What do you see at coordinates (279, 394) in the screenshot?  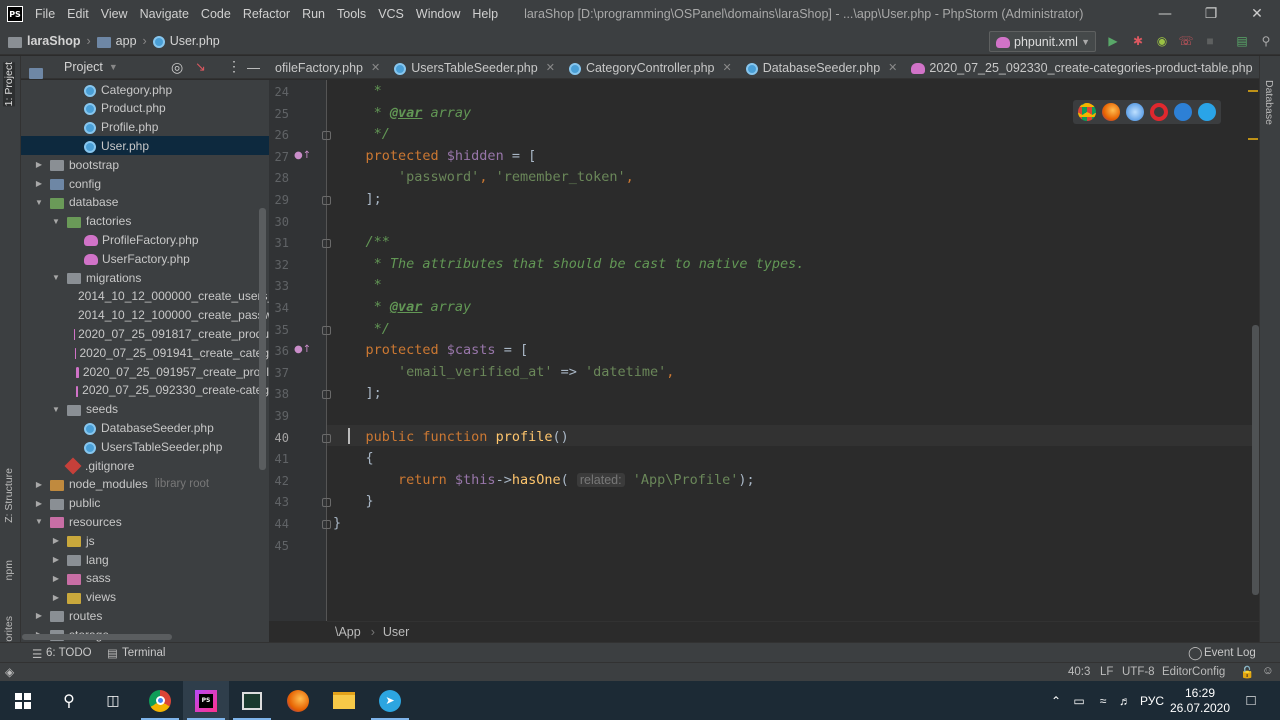 I see `line-number: 38` at bounding box center [279, 394].